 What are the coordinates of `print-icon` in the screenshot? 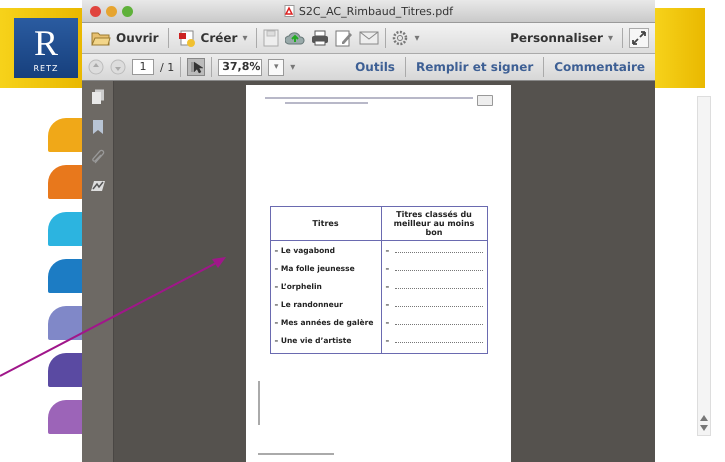 It's located at (320, 38).